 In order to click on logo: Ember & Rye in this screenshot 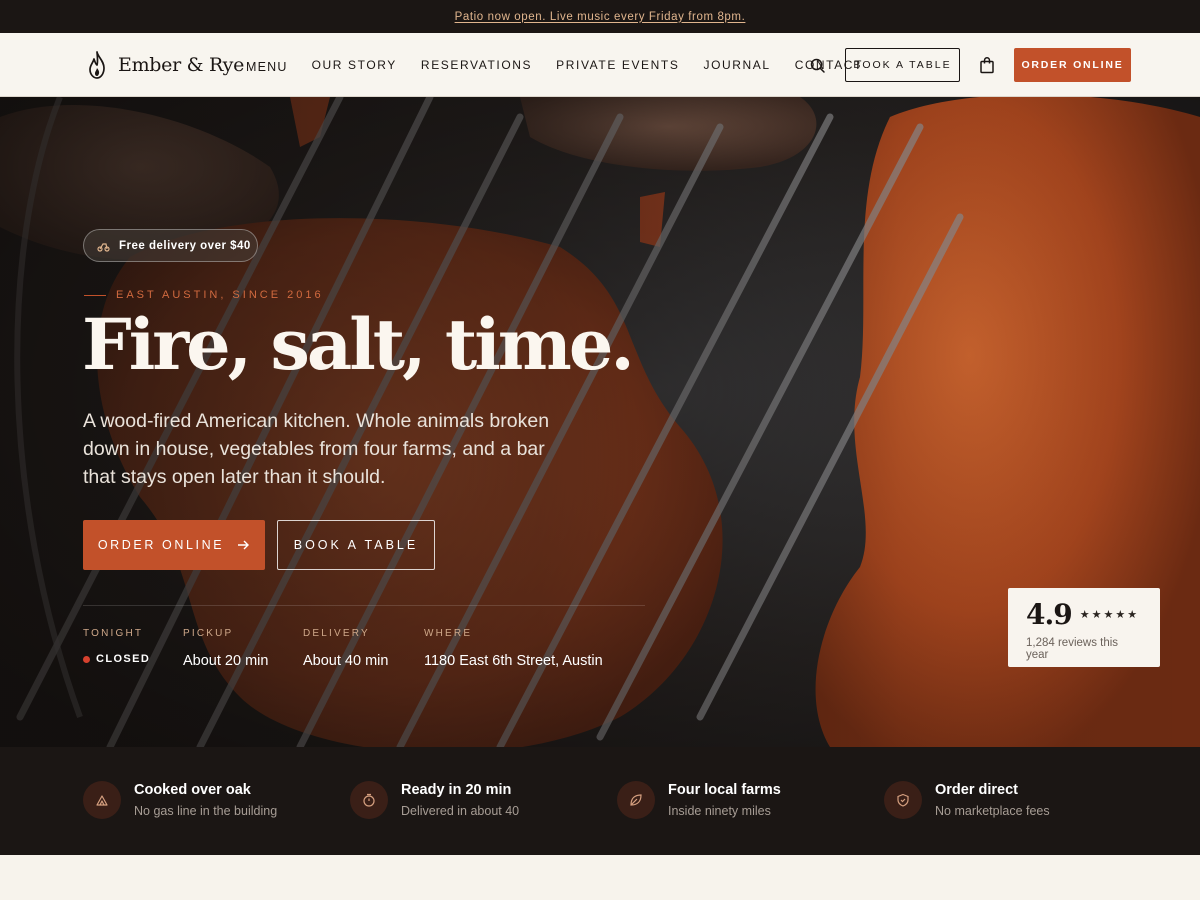, I will do `click(166, 65)`.